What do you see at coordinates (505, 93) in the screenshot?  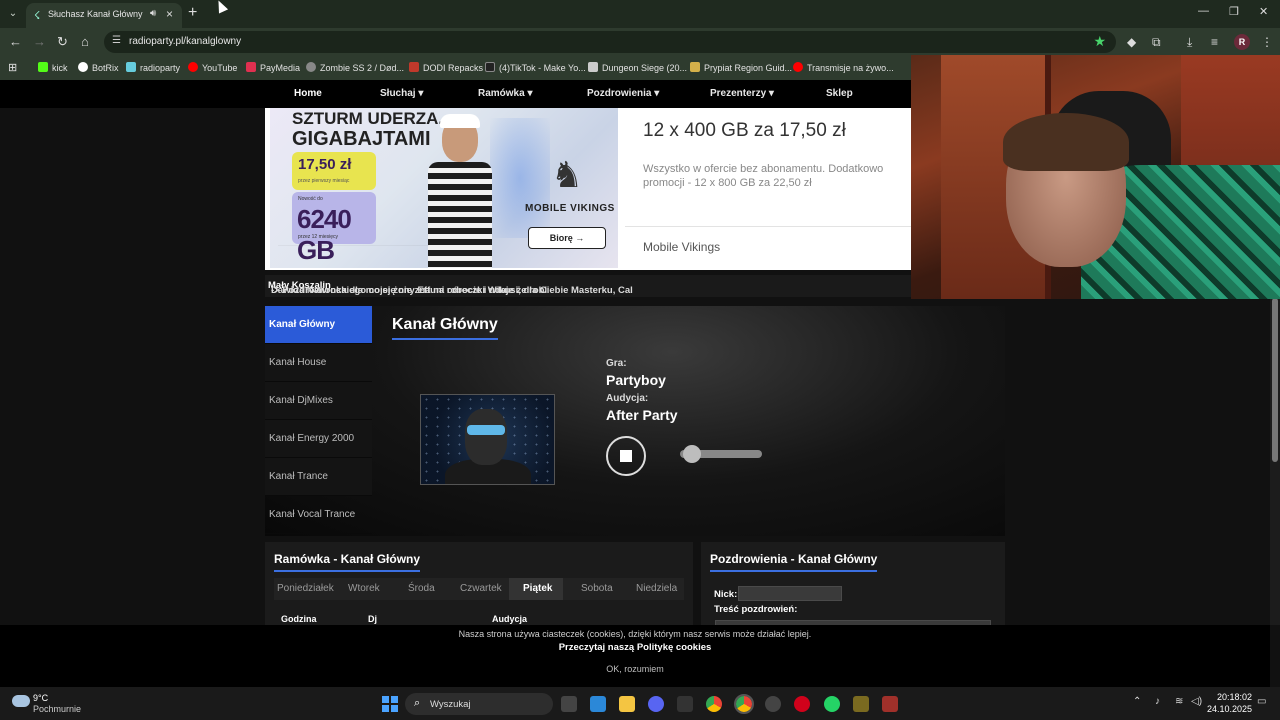 I see `nav-schedule: Ramówka ▾` at bounding box center [505, 93].